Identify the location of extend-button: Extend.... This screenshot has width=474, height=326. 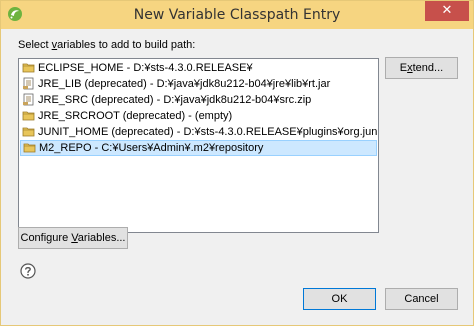
(421, 68).